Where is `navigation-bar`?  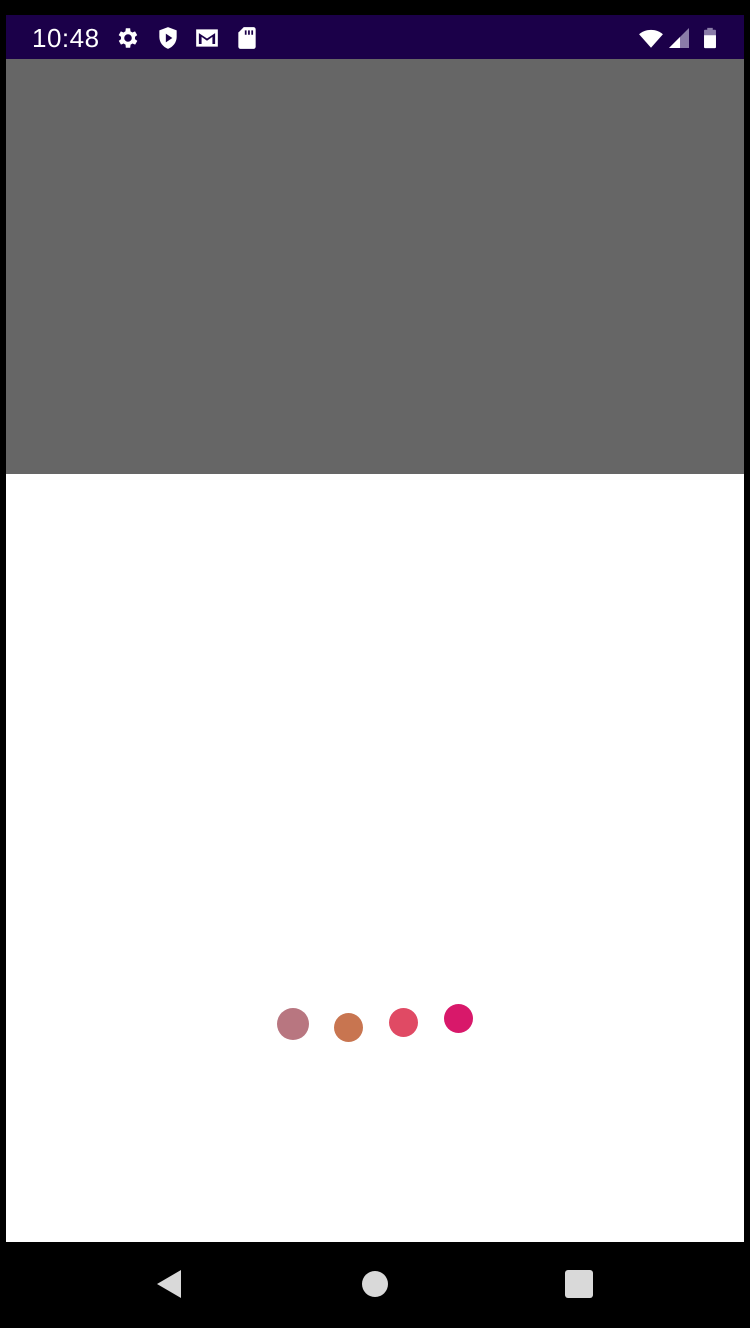 navigation-bar is located at coordinates (375, 1285).